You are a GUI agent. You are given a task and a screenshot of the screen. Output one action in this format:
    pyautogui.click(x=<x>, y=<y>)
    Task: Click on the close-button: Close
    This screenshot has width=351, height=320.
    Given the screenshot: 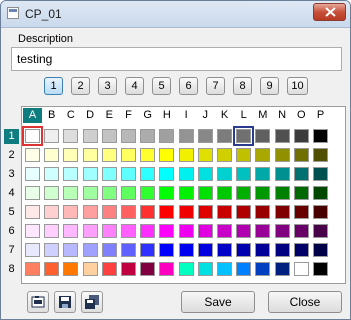 What is the action you would take?
    pyautogui.click(x=305, y=302)
    